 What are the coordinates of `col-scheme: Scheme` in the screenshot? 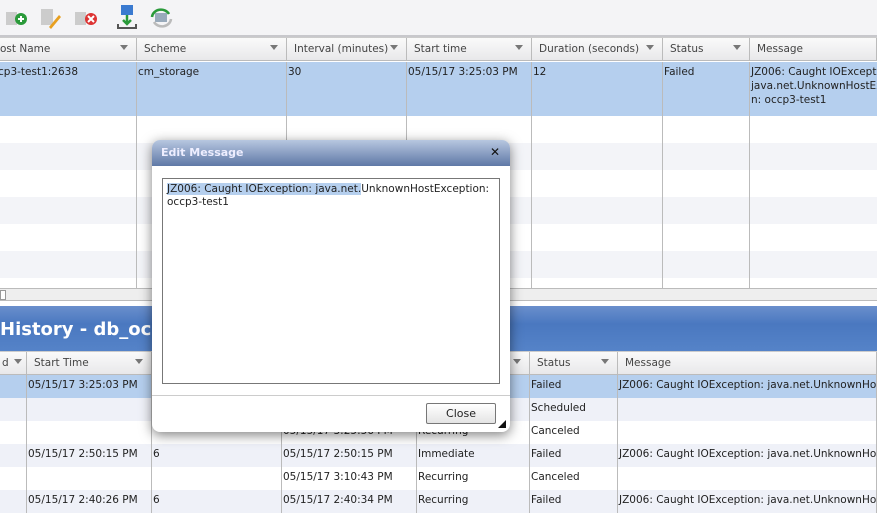 It's located at (212, 49).